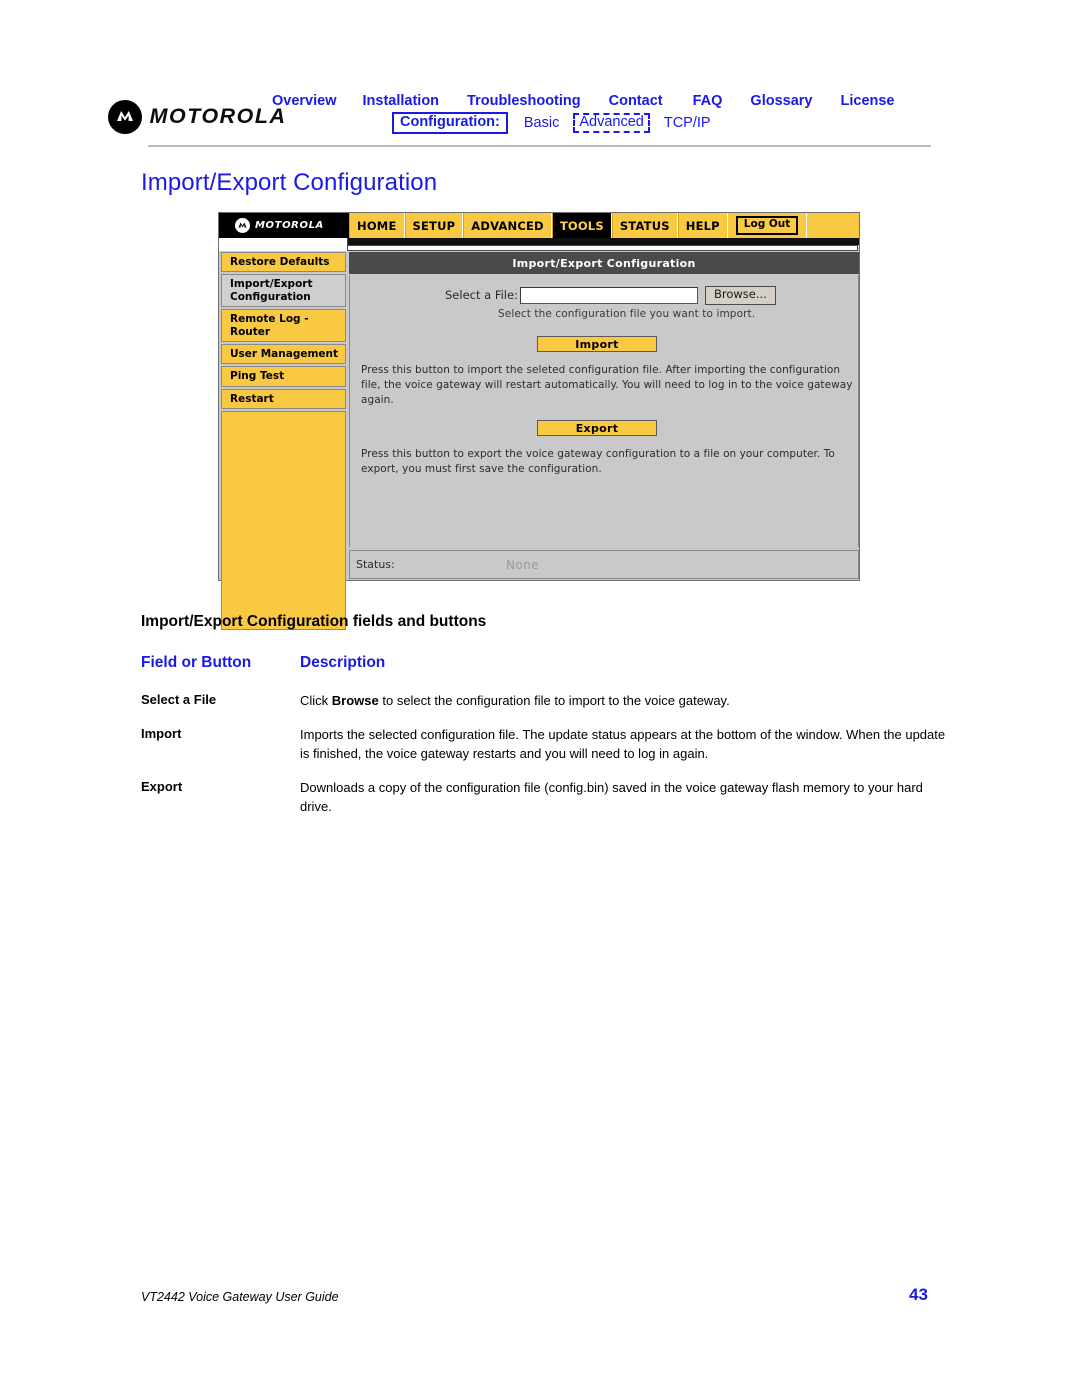 The width and height of the screenshot is (1080, 1397). What do you see at coordinates (450, 123) in the screenshot?
I see `nav-group-configuration: Configuration:` at bounding box center [450, 123].